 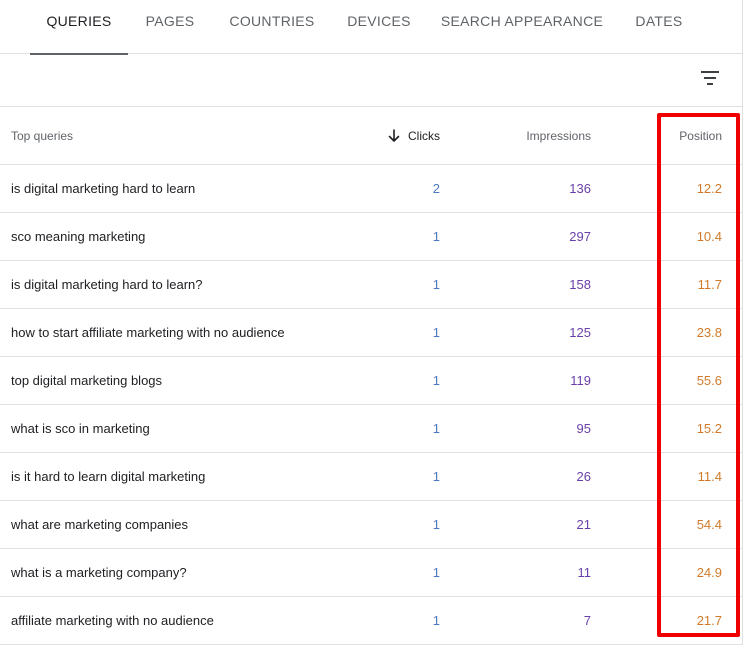 I want to click on query-cell: what are marketing companies, so click(x=100, y=524).